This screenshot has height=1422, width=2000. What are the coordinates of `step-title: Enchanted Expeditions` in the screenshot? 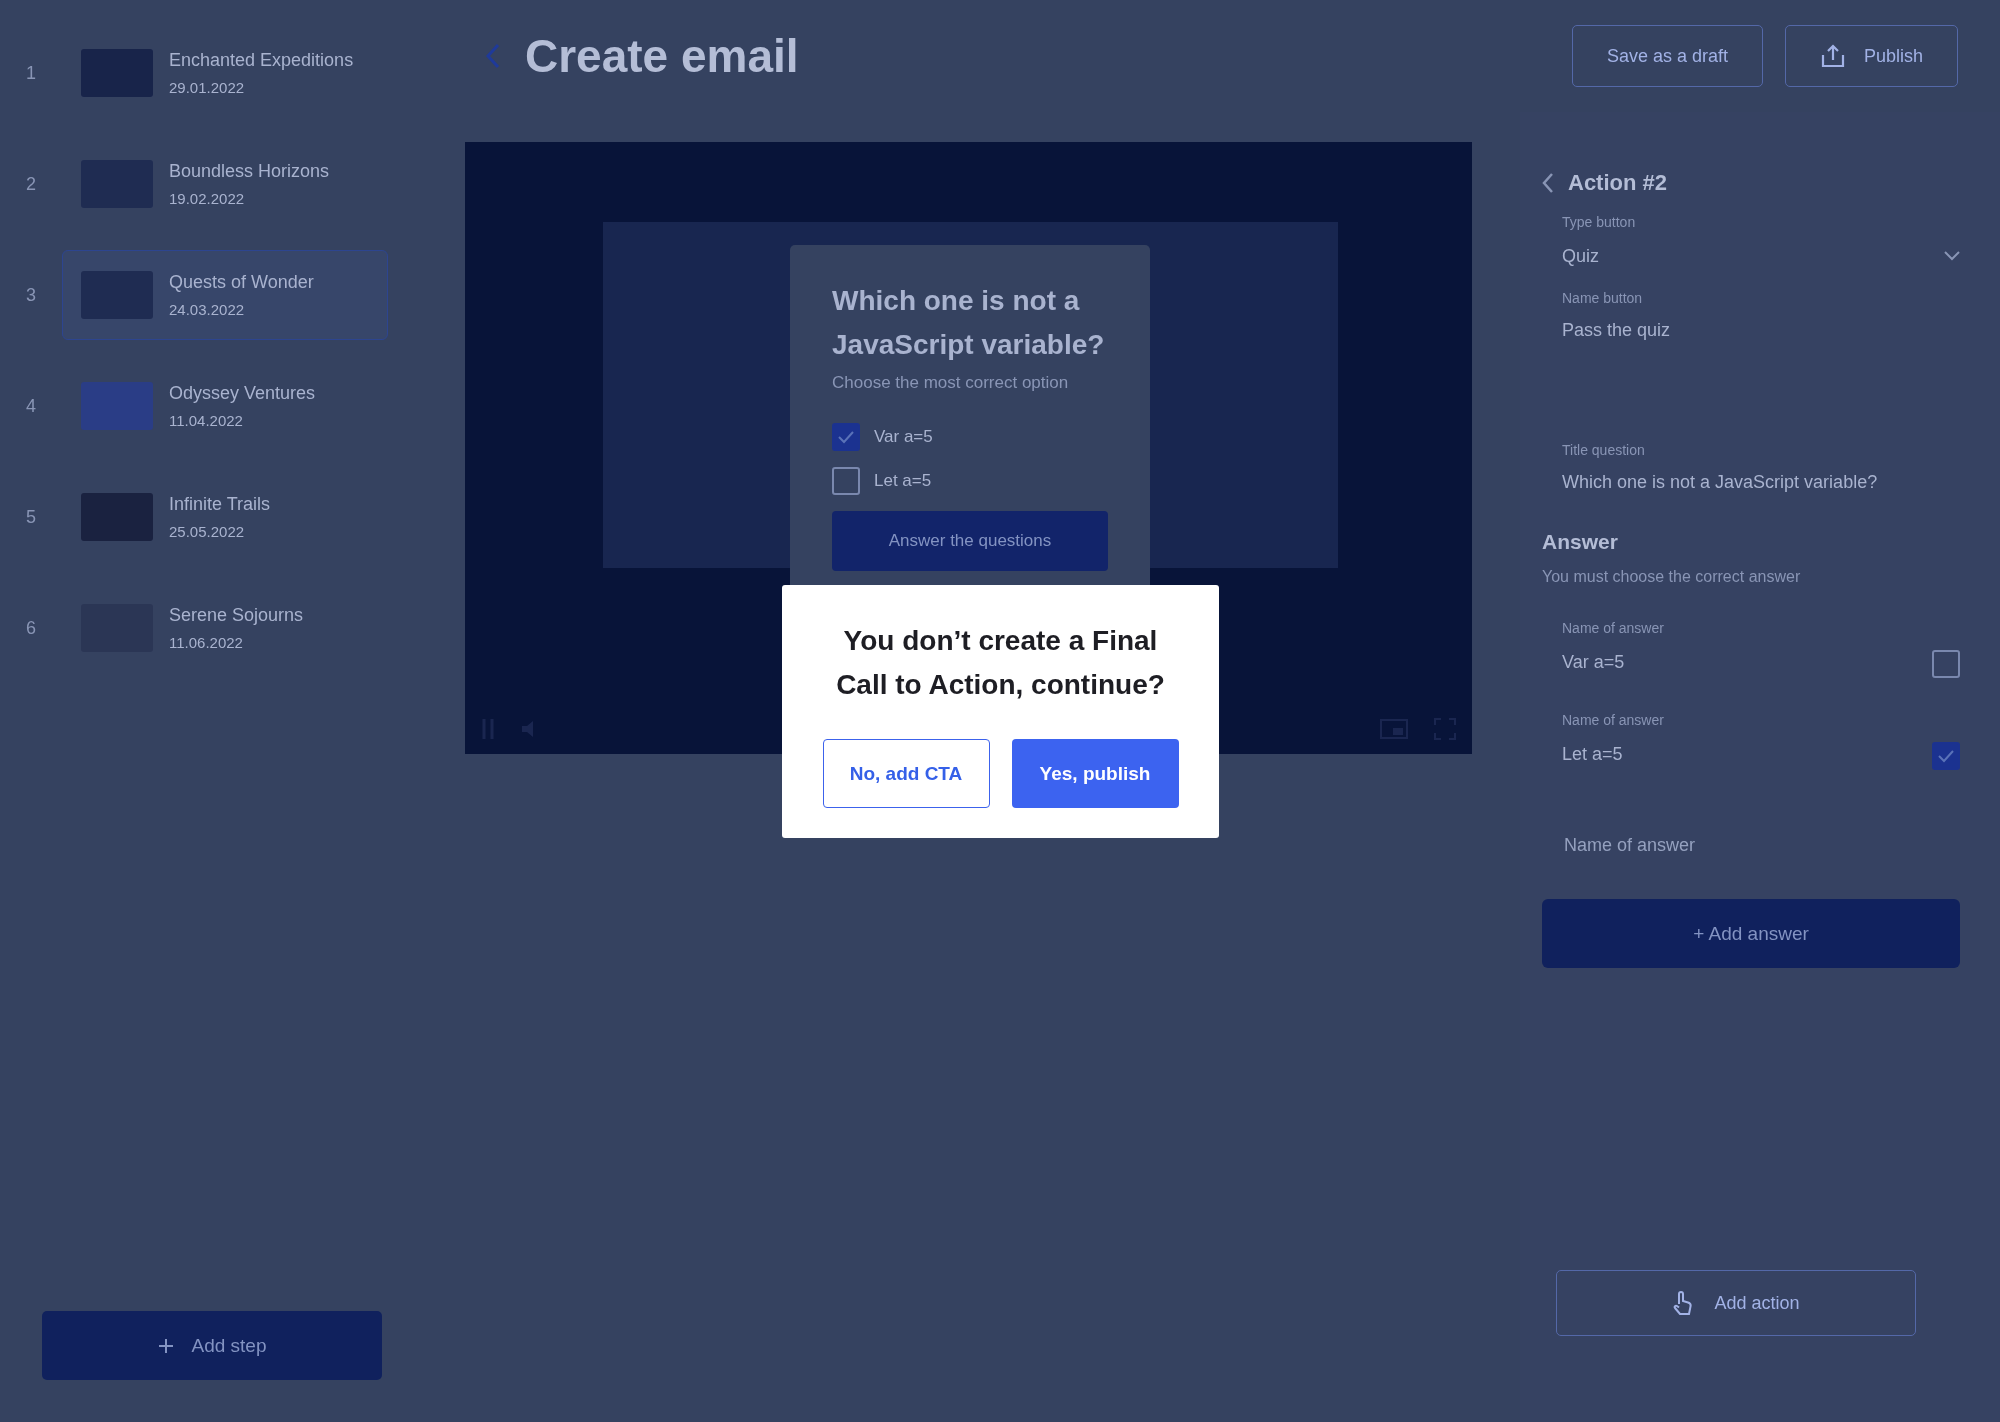 It's located at (261, 60).